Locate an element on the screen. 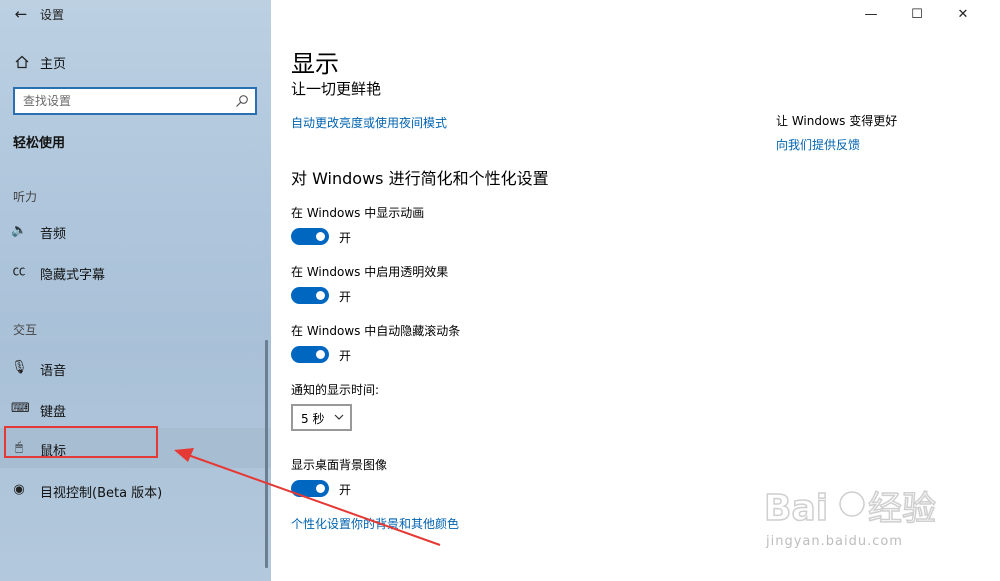  desktop-background-toggle-state: 开 is located at coordinates (345, 490).